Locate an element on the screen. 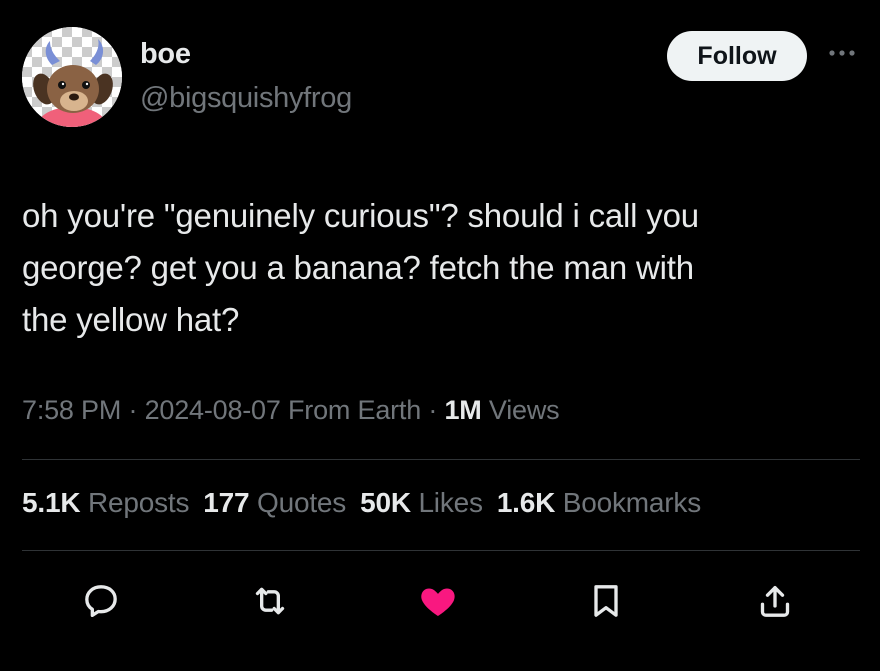 This screenshot has height=671, width=880. likes-stat: 50K Likes is located at coordinates (421, 503).